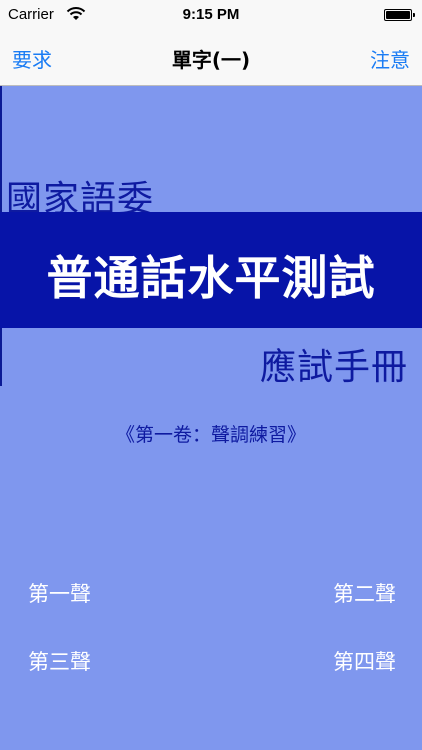 This screenshot has height=750, width=422. I want to click on subtitle: 應試手冊, so click(333, 367).